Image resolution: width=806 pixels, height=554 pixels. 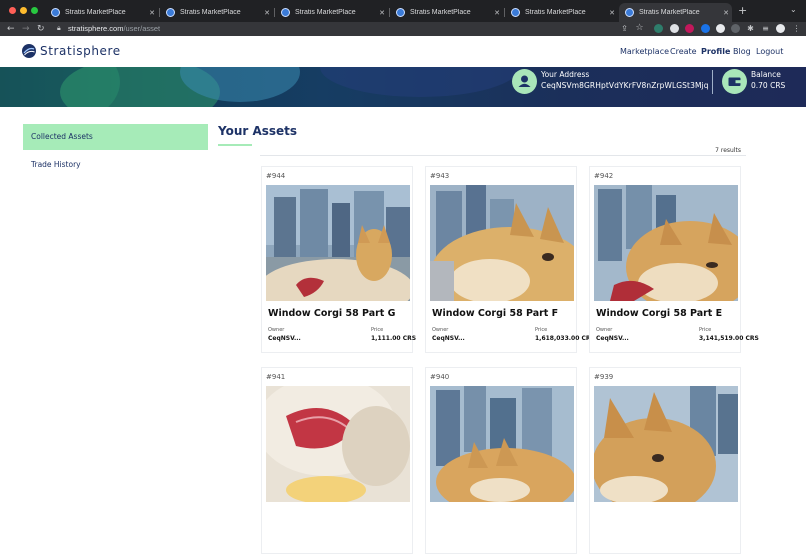 What do you see at coordinates (56, 164) in the screenshot?
I see `sidebar-item-label: Trade History` at bounding box center [56, 164].